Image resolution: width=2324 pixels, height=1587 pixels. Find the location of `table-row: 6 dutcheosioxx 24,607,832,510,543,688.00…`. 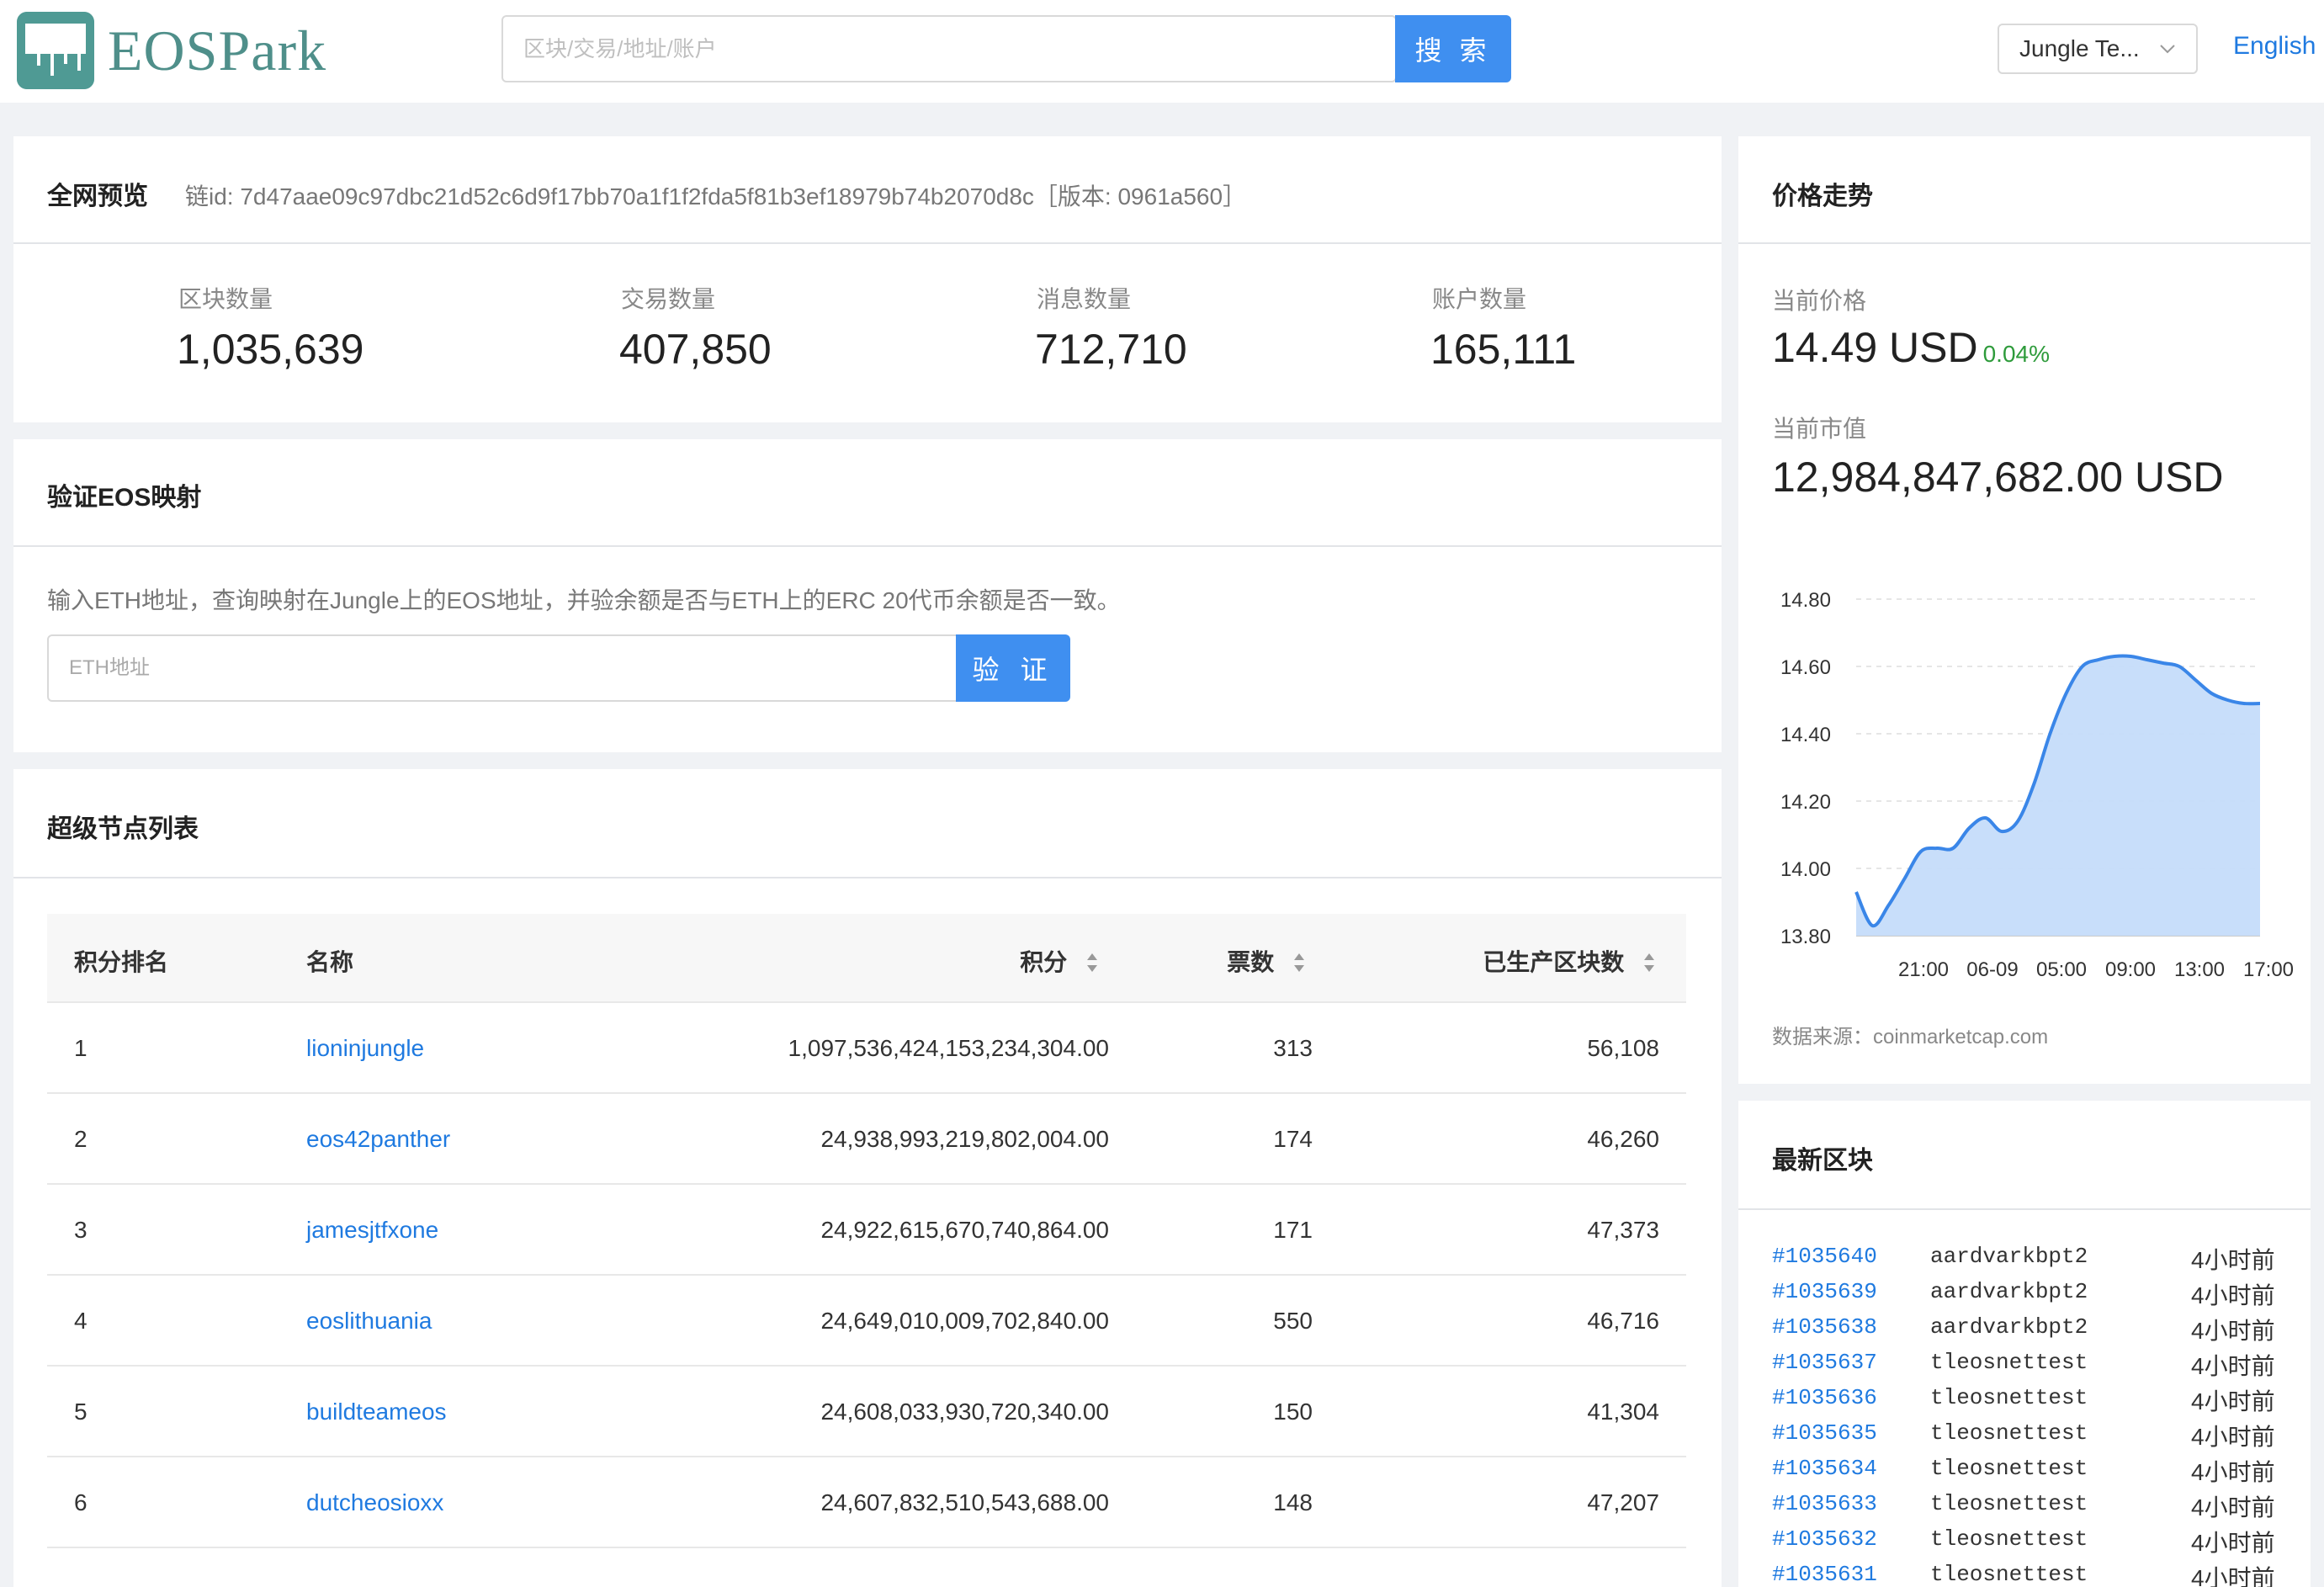

table-row: 6 dutcheosioxx 24,607,832,510,543,688.00… is located at coordinates (866, 1502).